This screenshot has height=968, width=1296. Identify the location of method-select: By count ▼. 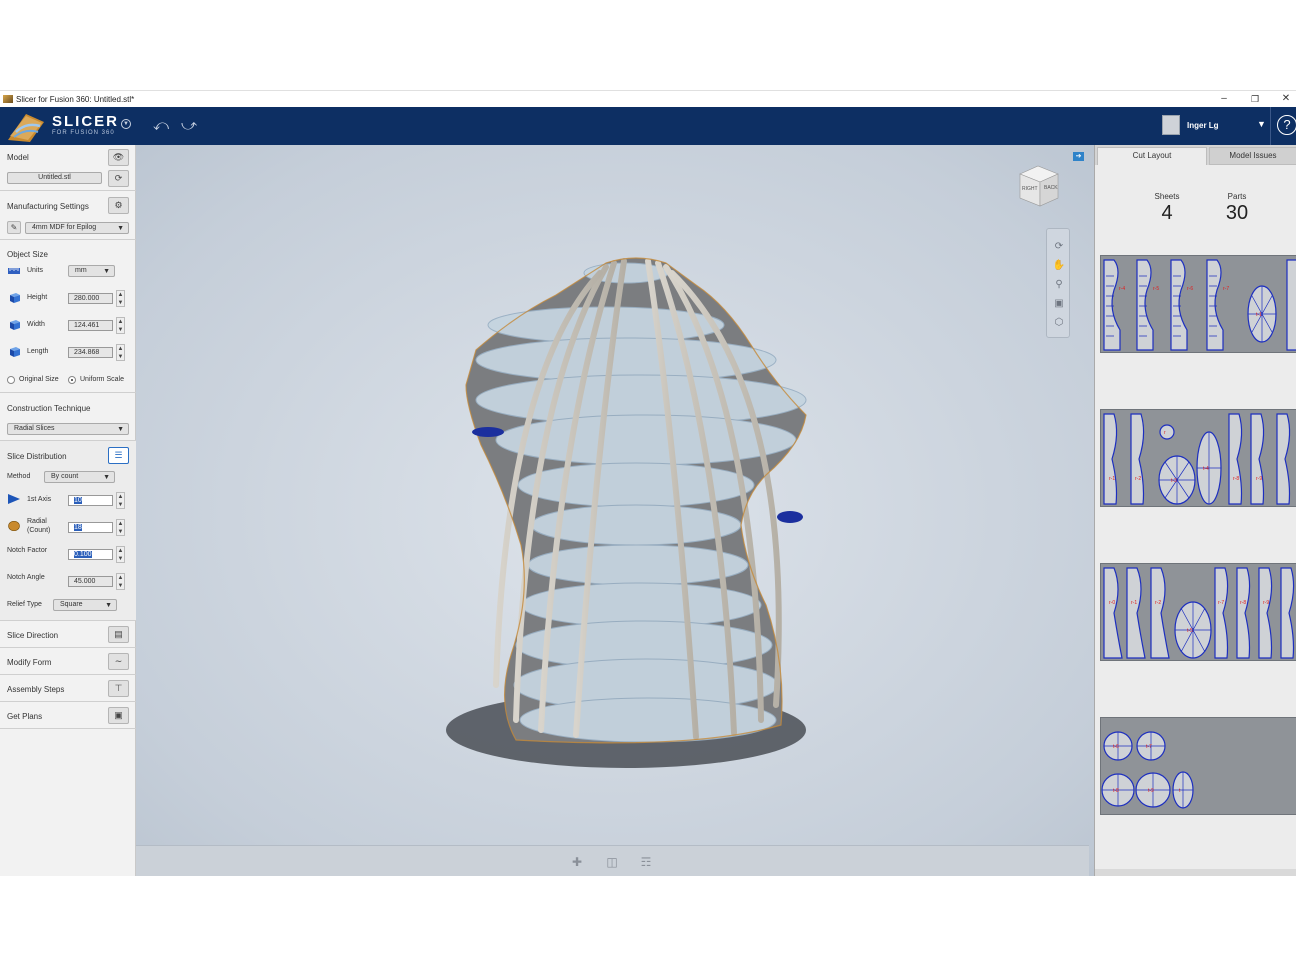
(79, 477).